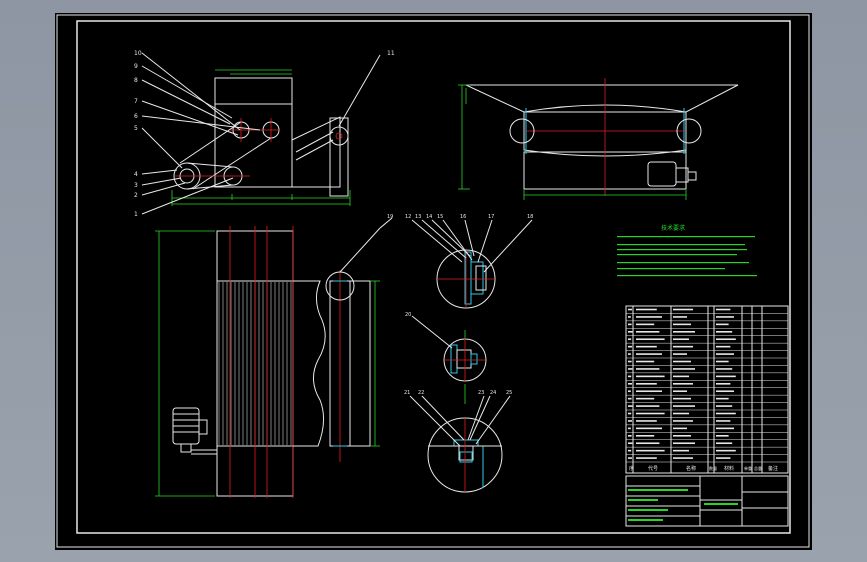  What do you see at coordinates (673, 228) in the screenshot?
I see `tech-notes-title: 技术要求` at bounding box center [673, 228].